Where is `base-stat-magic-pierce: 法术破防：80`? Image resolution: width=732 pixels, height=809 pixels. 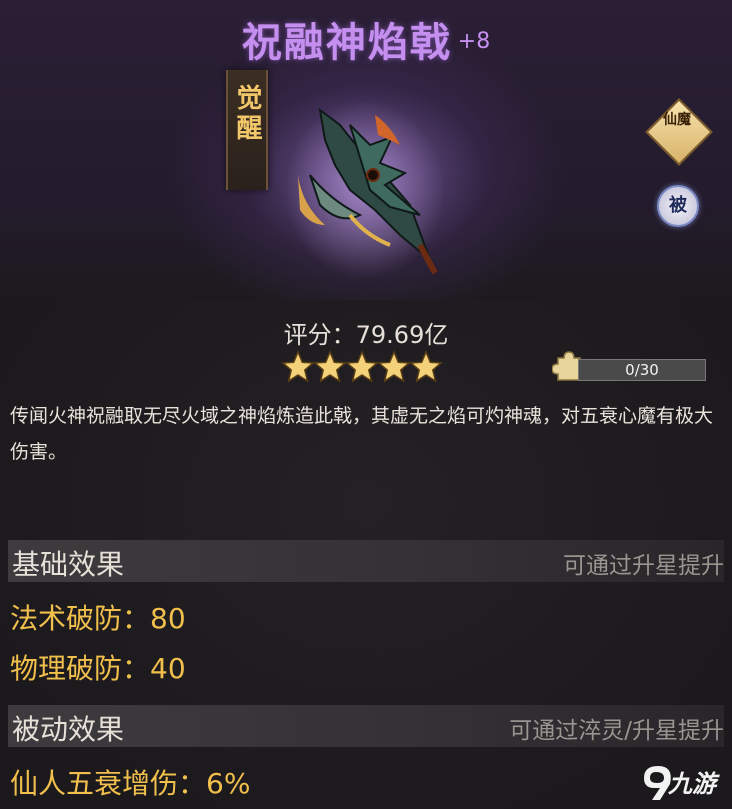
base-stat-magic-pierce: 法术破防：80 is located at coordinates (98, 618).